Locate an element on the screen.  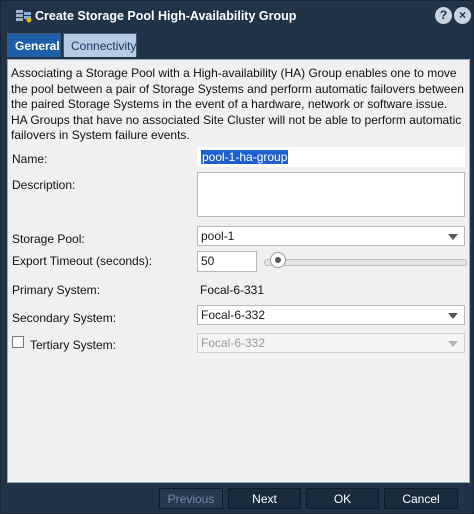
cancel-button: Cancel is located at coordinates (421, 498).